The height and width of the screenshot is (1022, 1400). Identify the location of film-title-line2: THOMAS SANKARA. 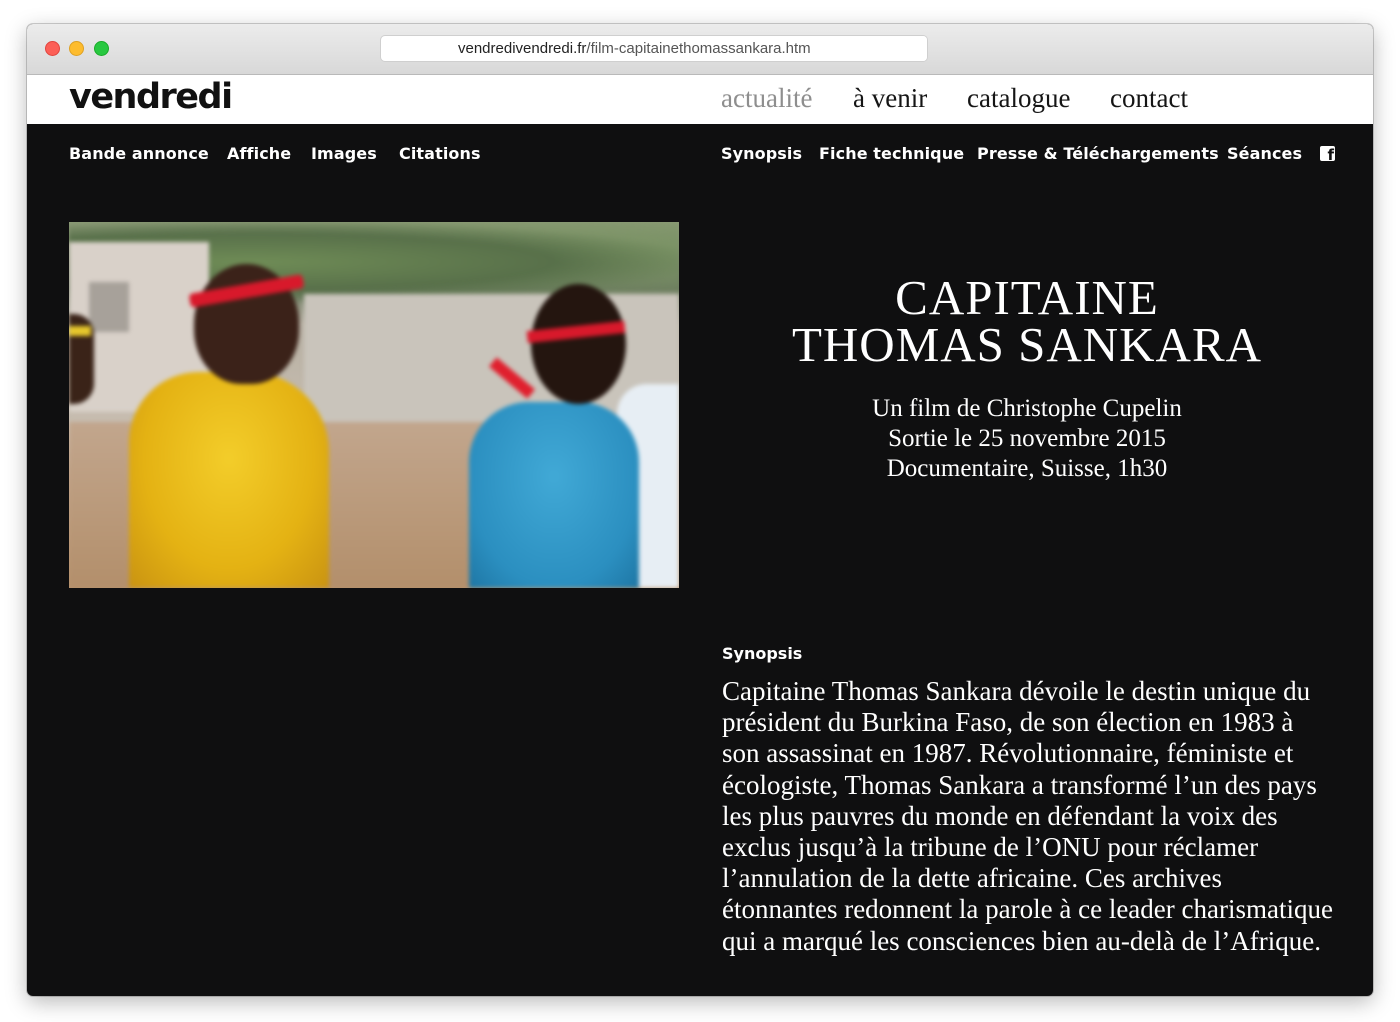
(1027, 344).